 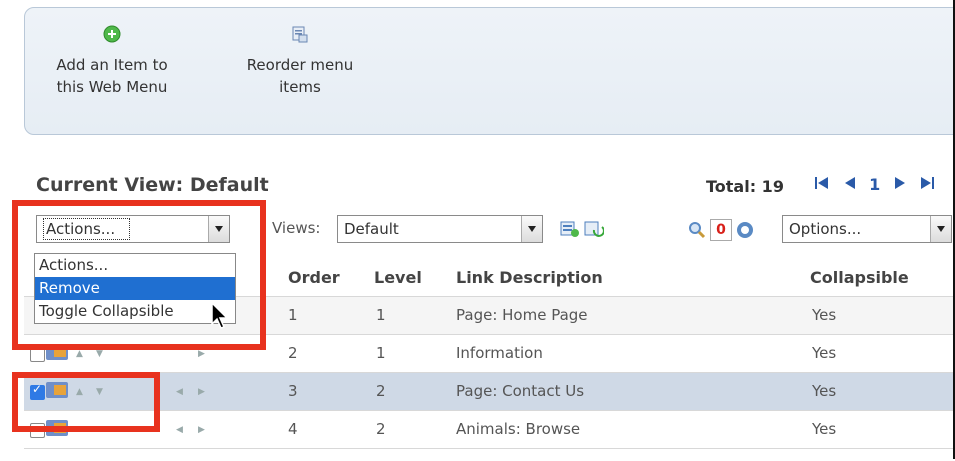 What do you see at coordinates (529, 277) in the screenshot?
I see `column-header-link-description: Link Description` at bounding box center [529, 277].